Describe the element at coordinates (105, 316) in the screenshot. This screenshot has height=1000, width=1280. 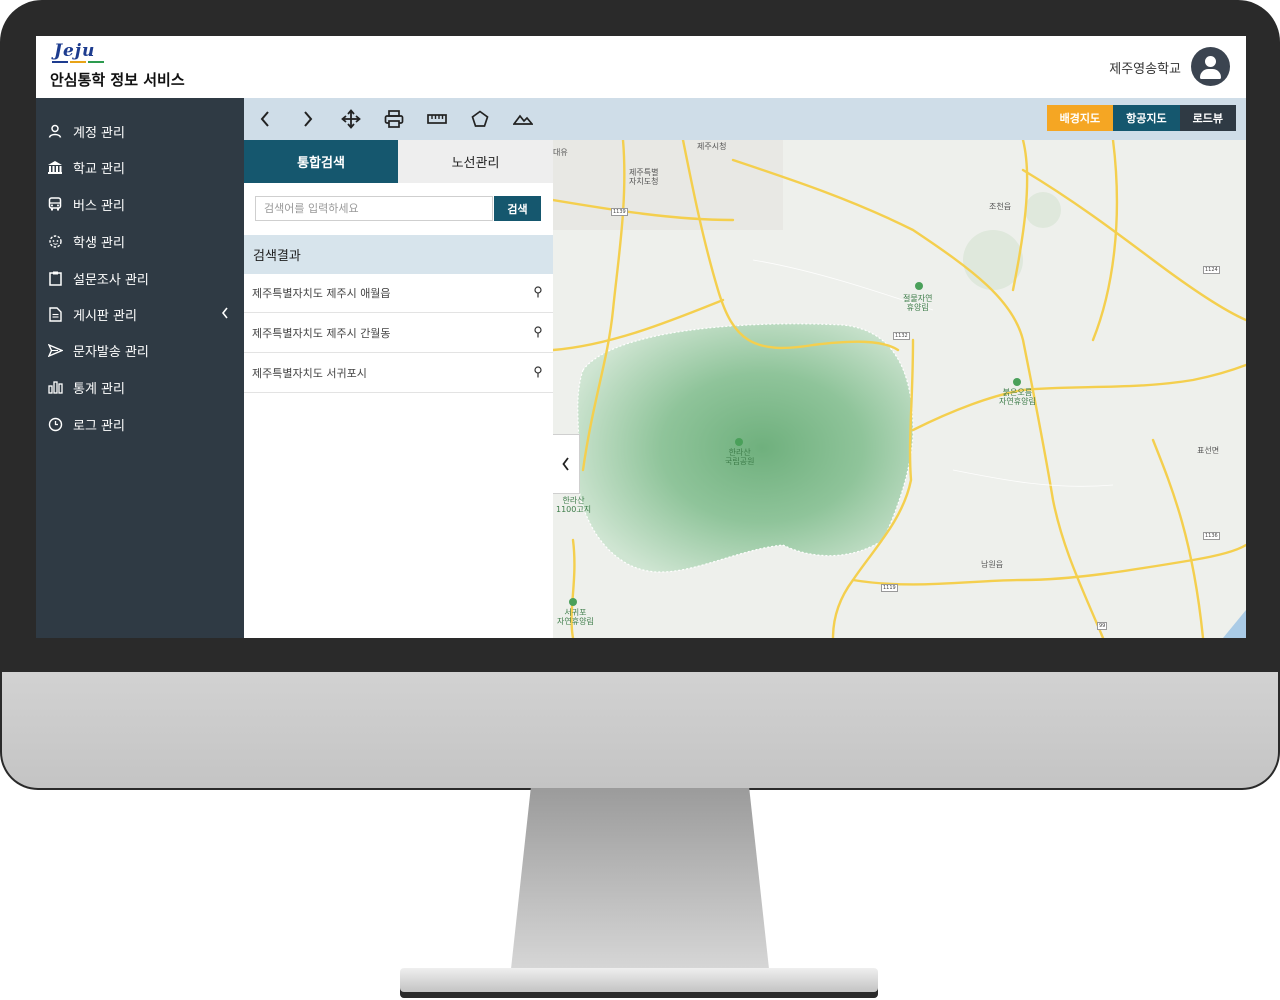
I see `sidebar-item-label: 게시판 관리` at that location.